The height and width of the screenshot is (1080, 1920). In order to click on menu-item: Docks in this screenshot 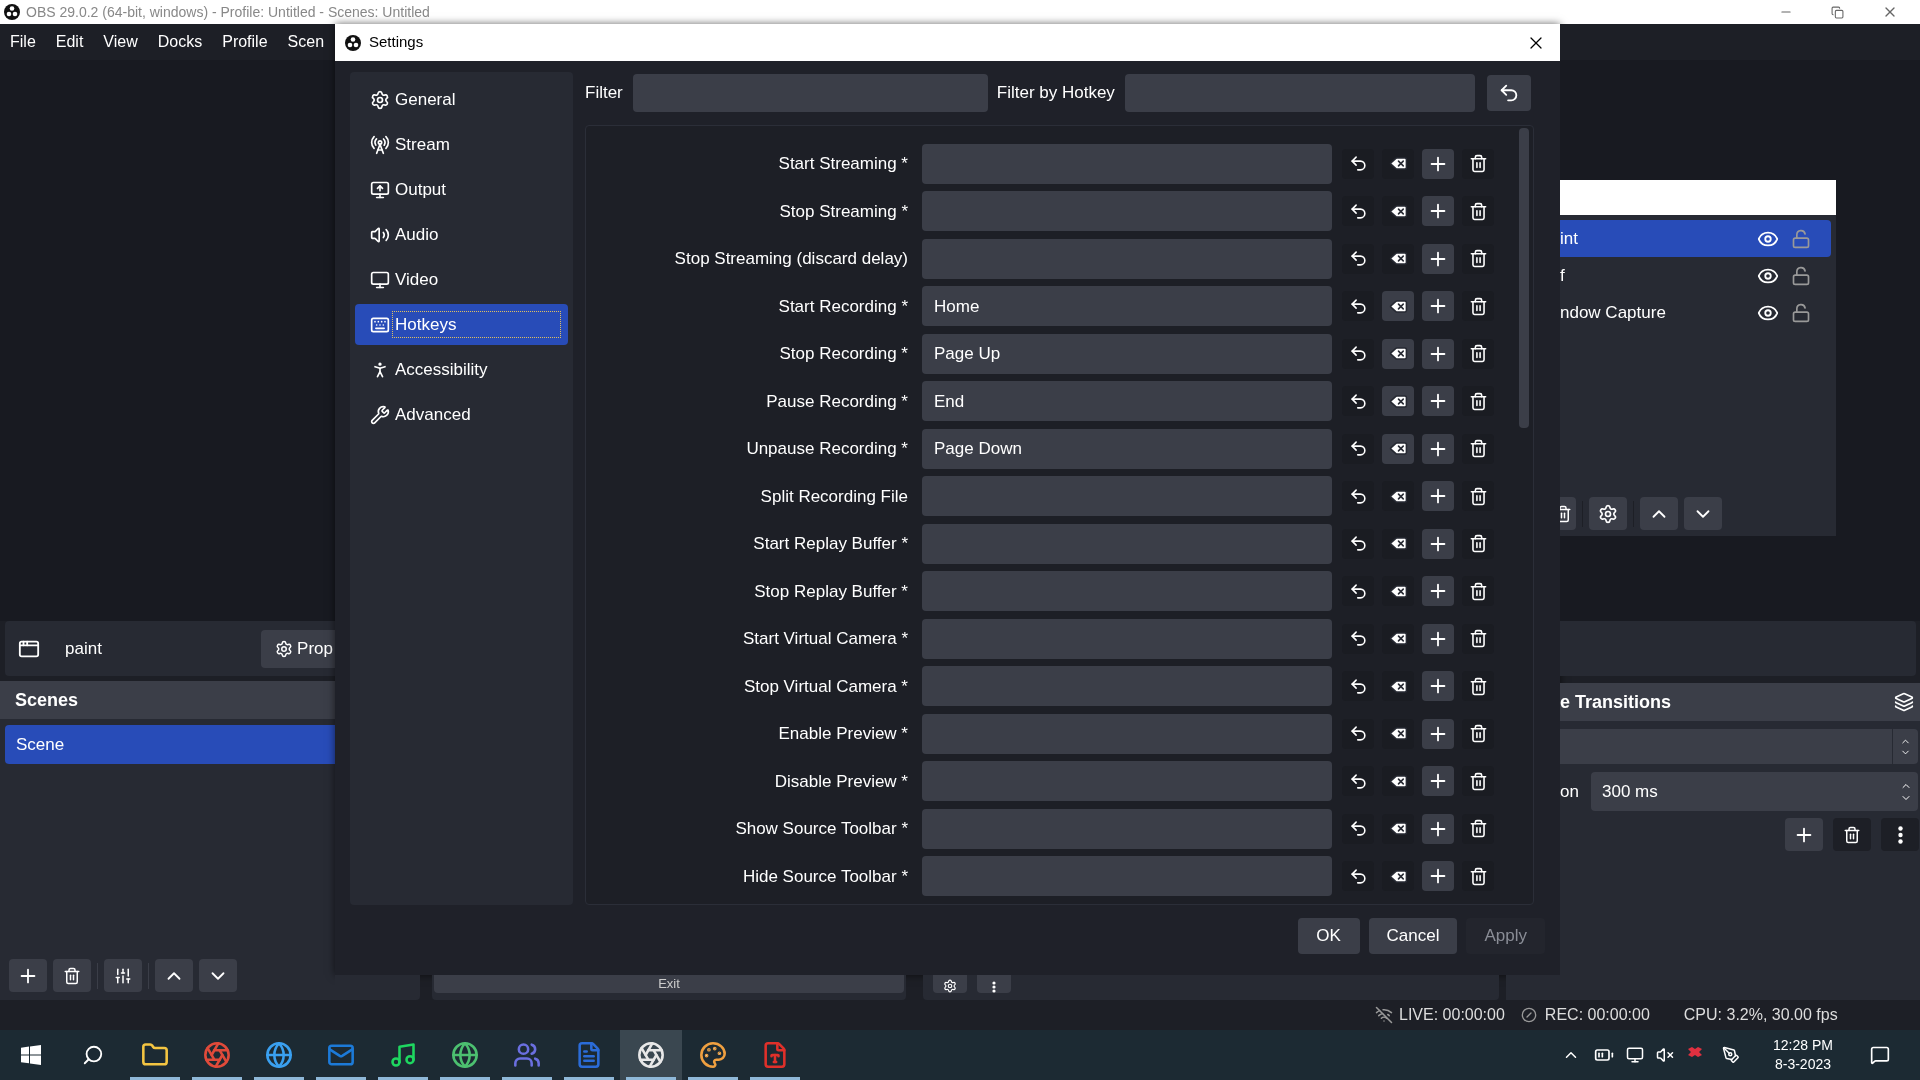, I will do `click(180, 42)`.